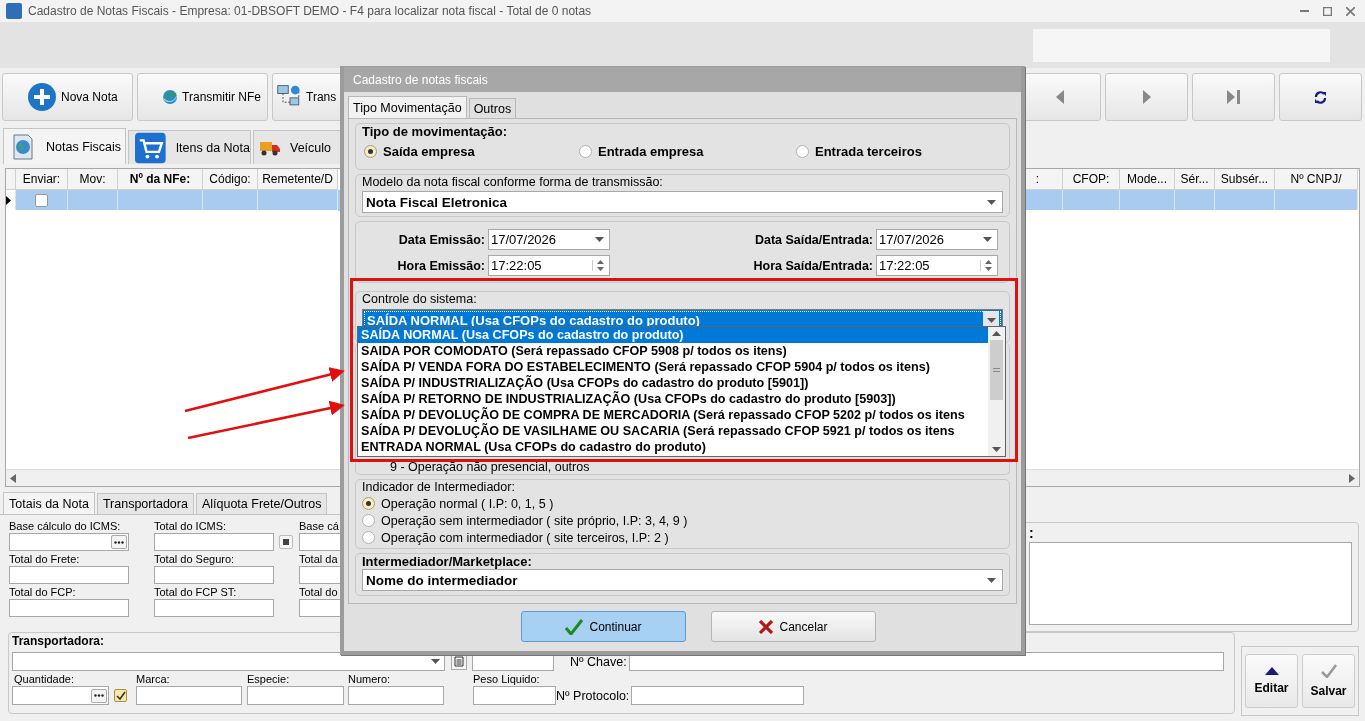 The width and height of the screenshot is (1365, 721). What do you see at coordinates (319, 526) in the screenshot?
I see `field-label: Base cá` at bounding box center [319, 526].